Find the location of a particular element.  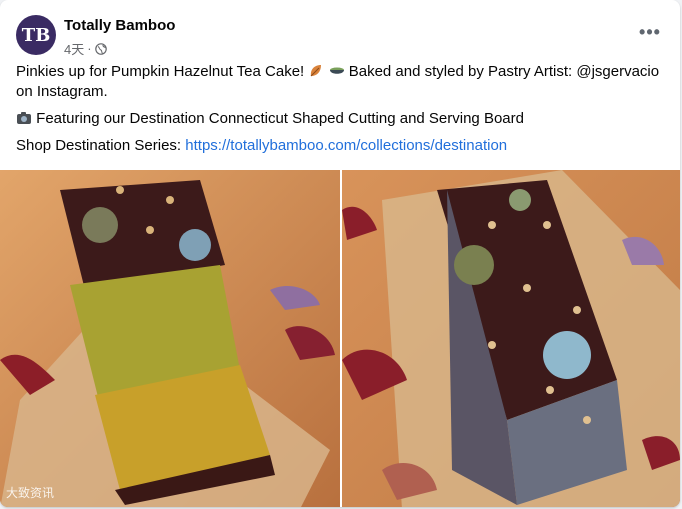

page-avatar: TB is located at coordinates (36, 35).